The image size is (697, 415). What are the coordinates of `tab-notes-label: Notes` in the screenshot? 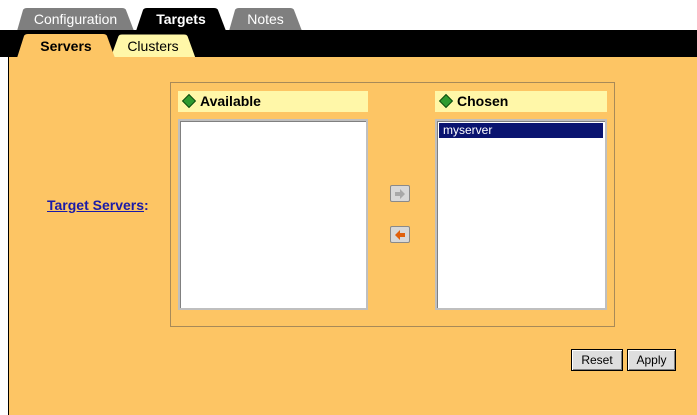 It's located at (265, 19).